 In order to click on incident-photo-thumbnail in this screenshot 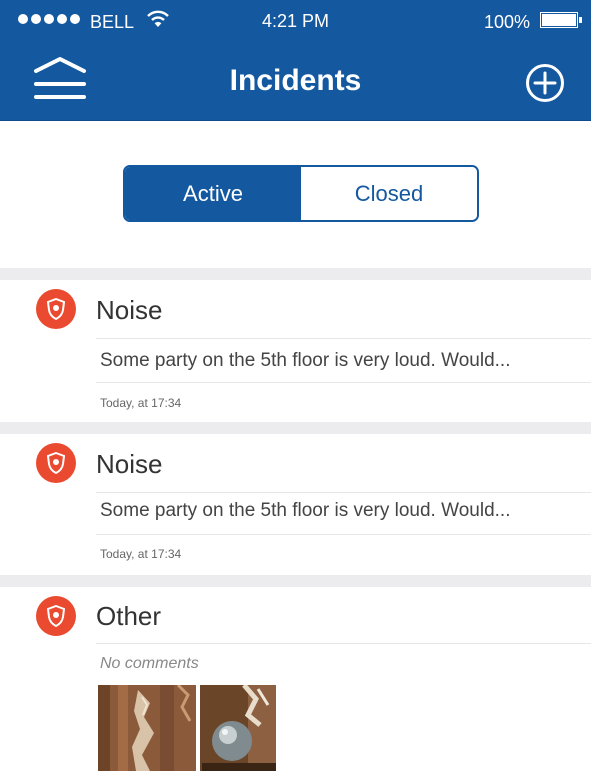, I will do `click(187, 728)`.